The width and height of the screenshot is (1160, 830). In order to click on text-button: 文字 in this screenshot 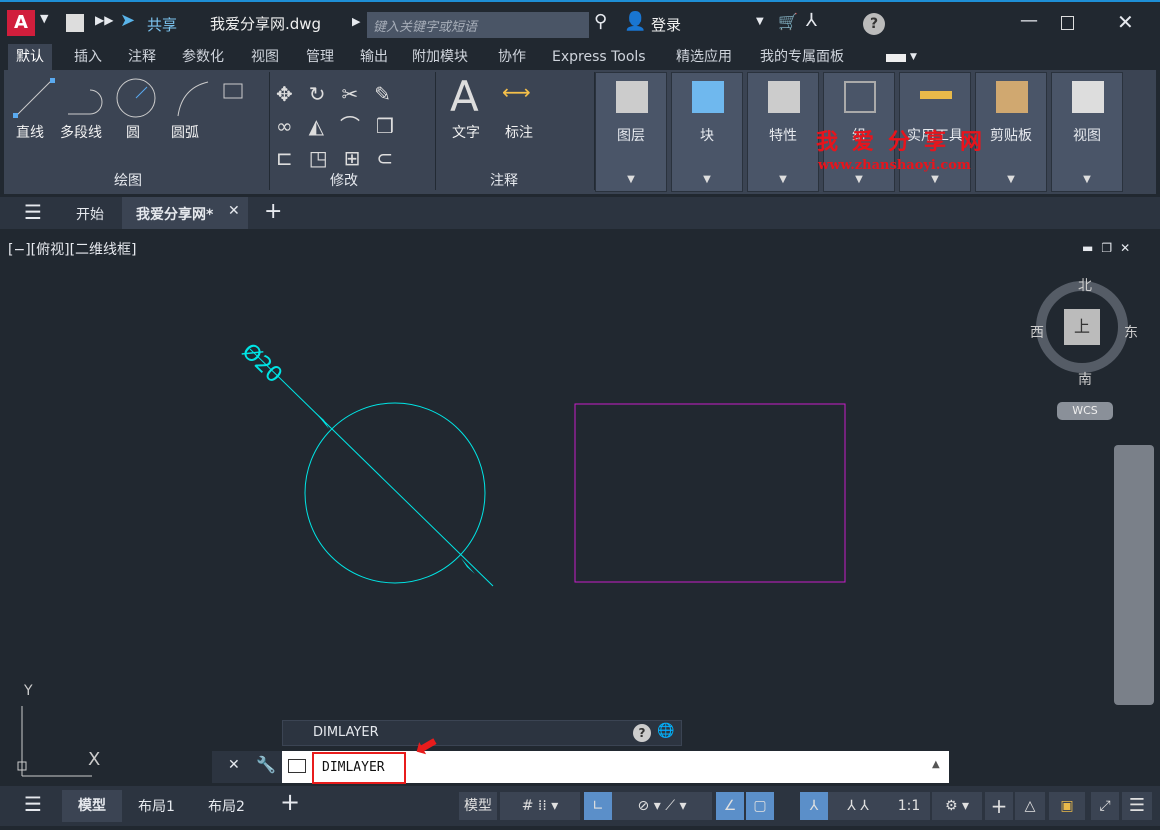, I will do `click(466, 132)`.